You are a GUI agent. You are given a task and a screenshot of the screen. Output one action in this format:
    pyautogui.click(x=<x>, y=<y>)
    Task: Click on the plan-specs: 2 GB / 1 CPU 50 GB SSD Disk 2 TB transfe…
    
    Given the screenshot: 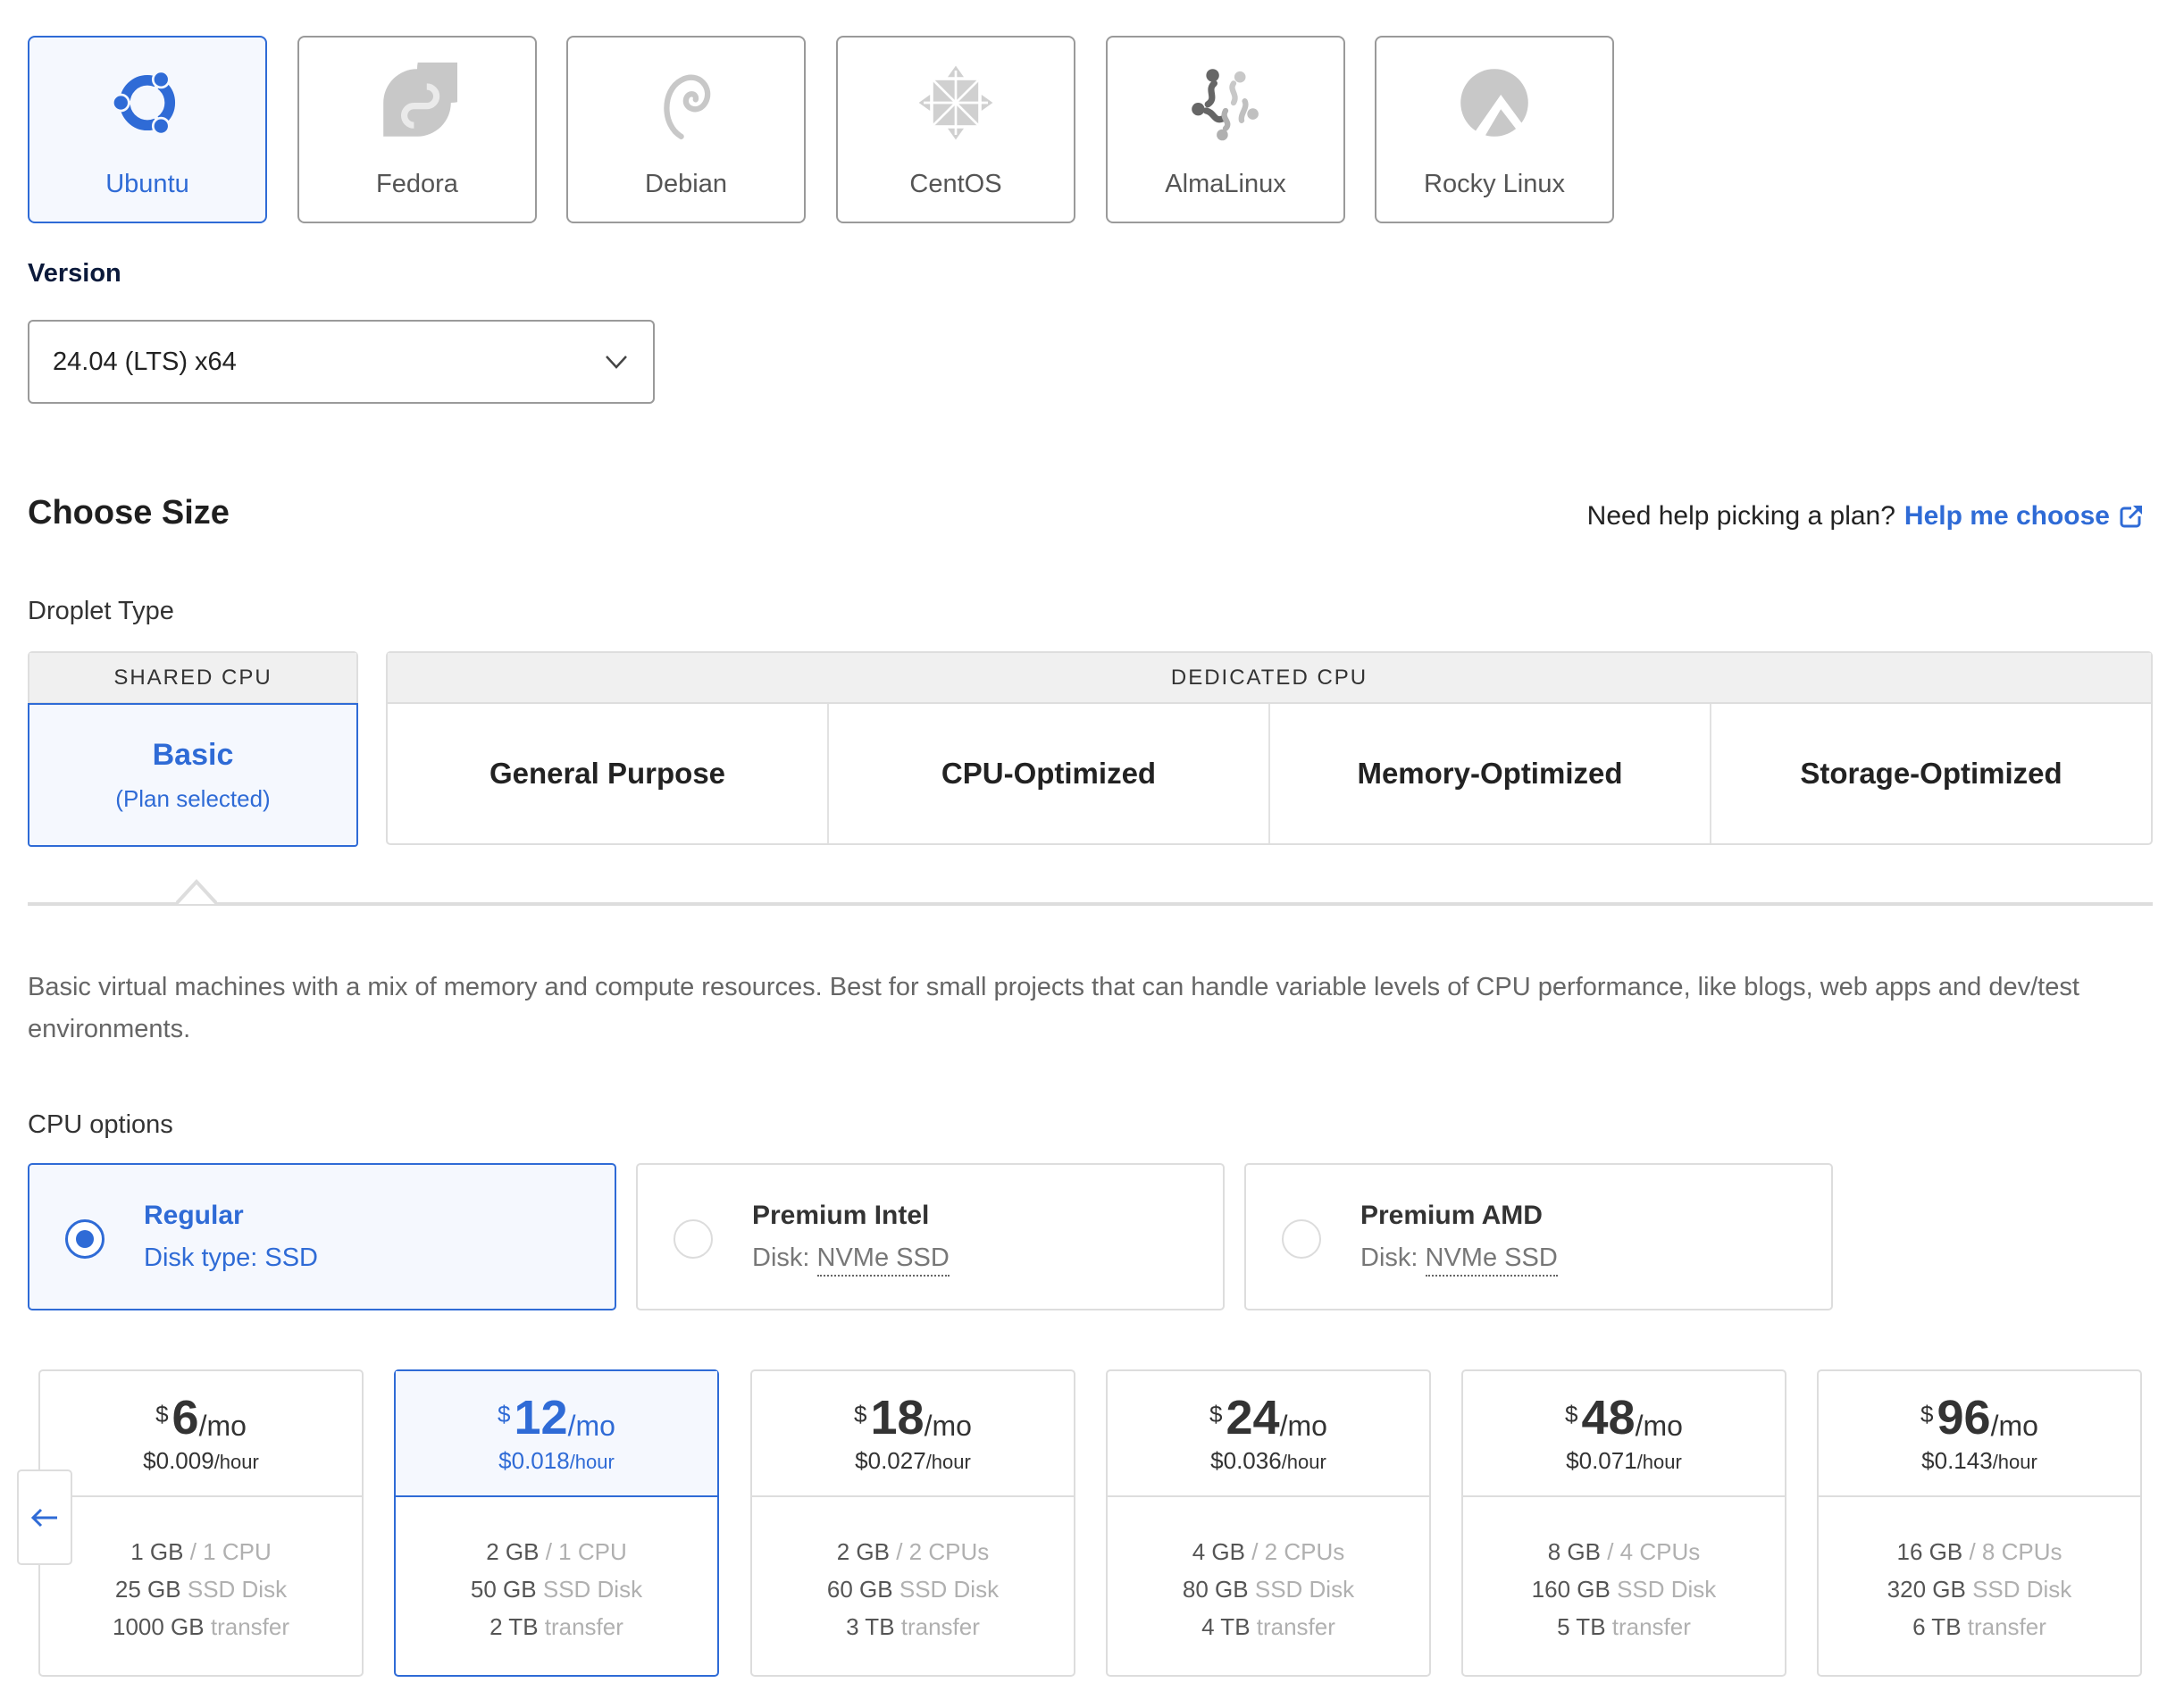 What is the action you would take?
    pyautogui.click(x=556, y=1571)
    